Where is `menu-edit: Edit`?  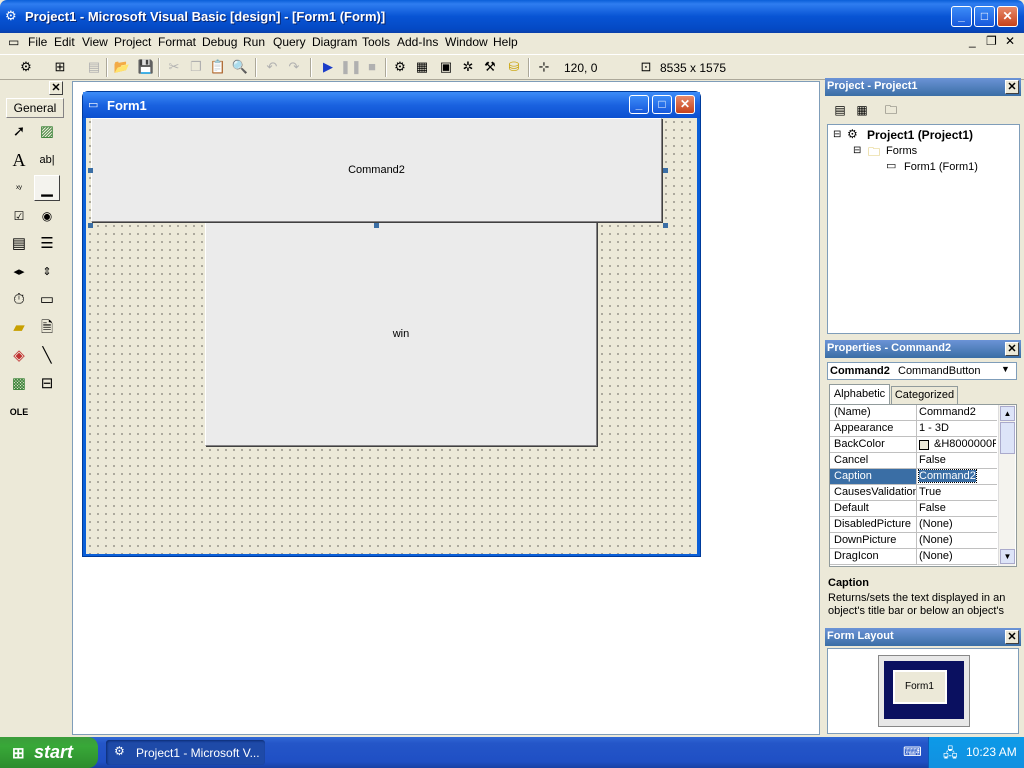
menu-edit: Edit is located at coordinates (64, 42).